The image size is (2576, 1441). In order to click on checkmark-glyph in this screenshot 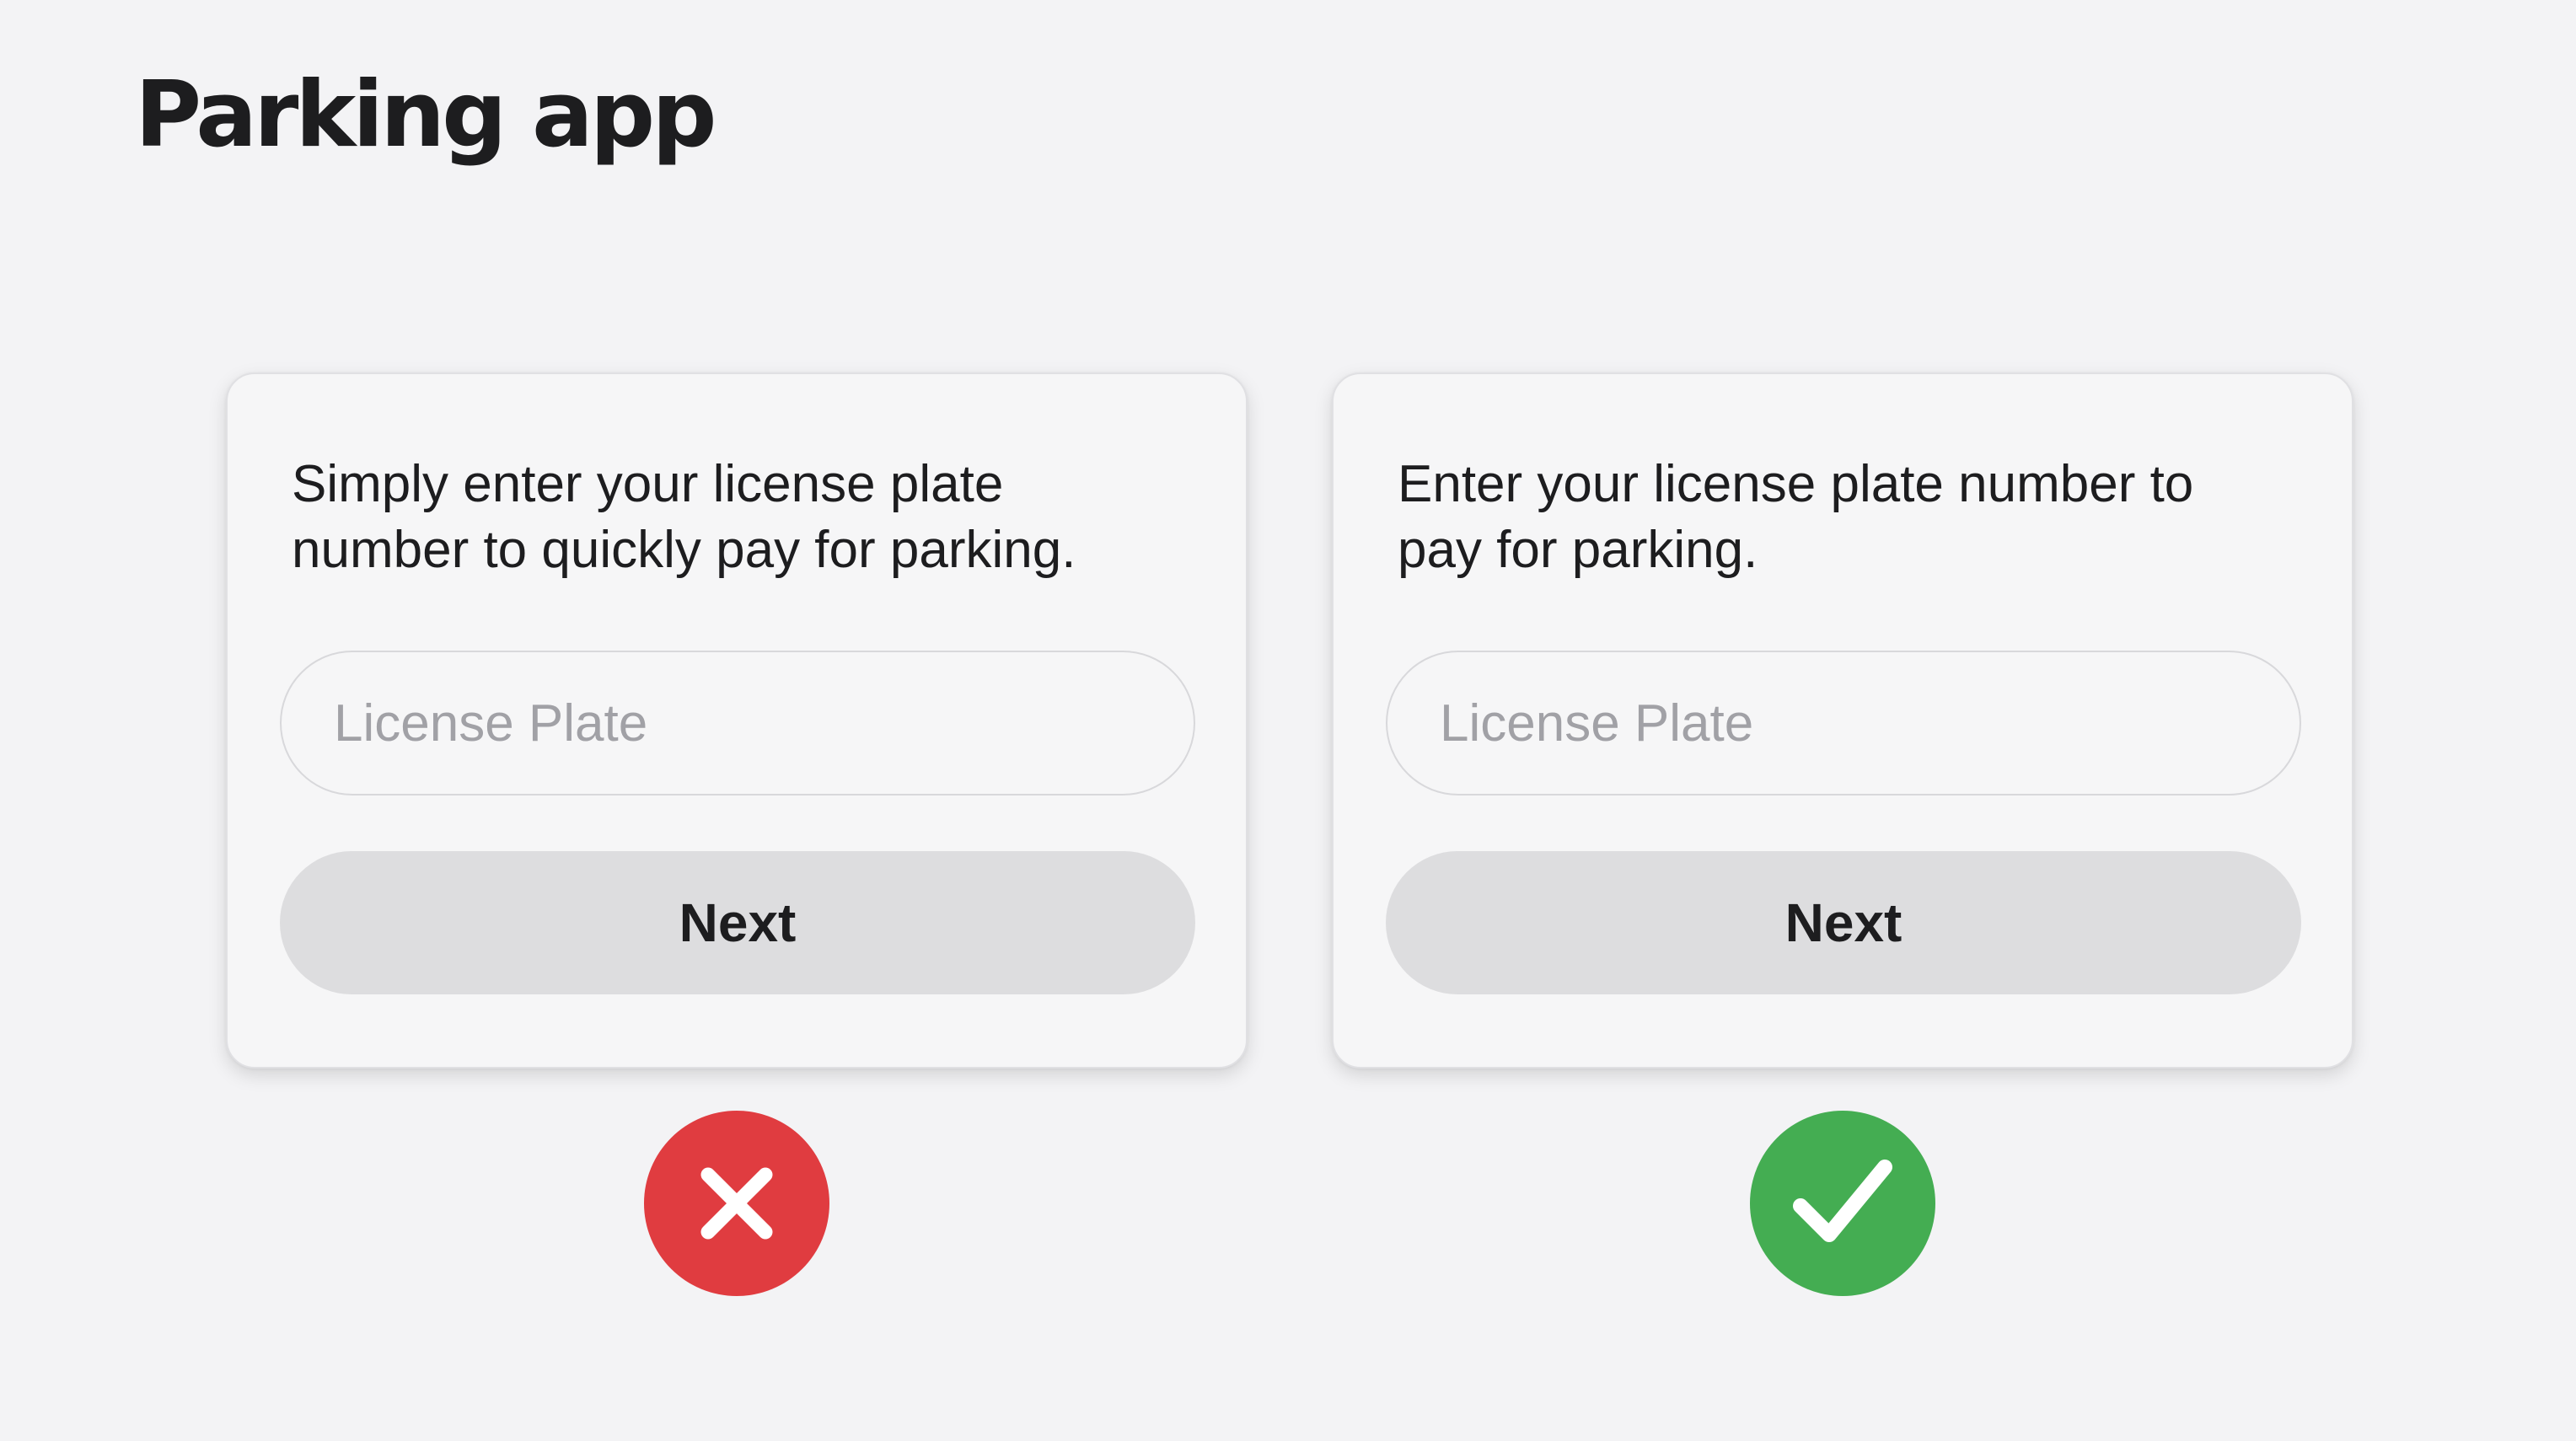, I will do `click(1842, 1201)`.